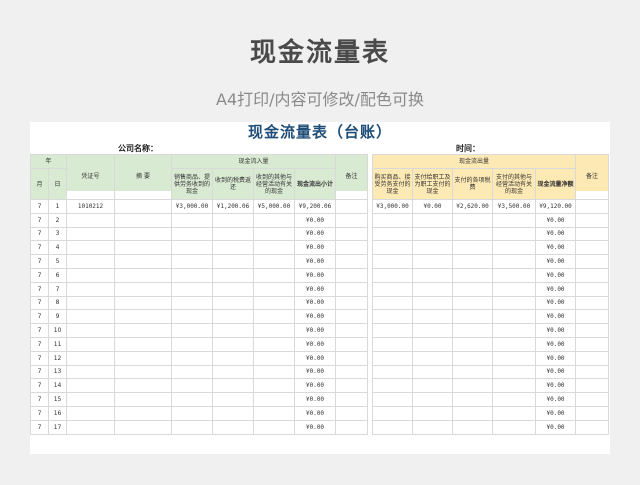  Describe the element at coordinates (233, 206) in the screenshot. I see `refund-cell: ¥1,200.06` at that location.